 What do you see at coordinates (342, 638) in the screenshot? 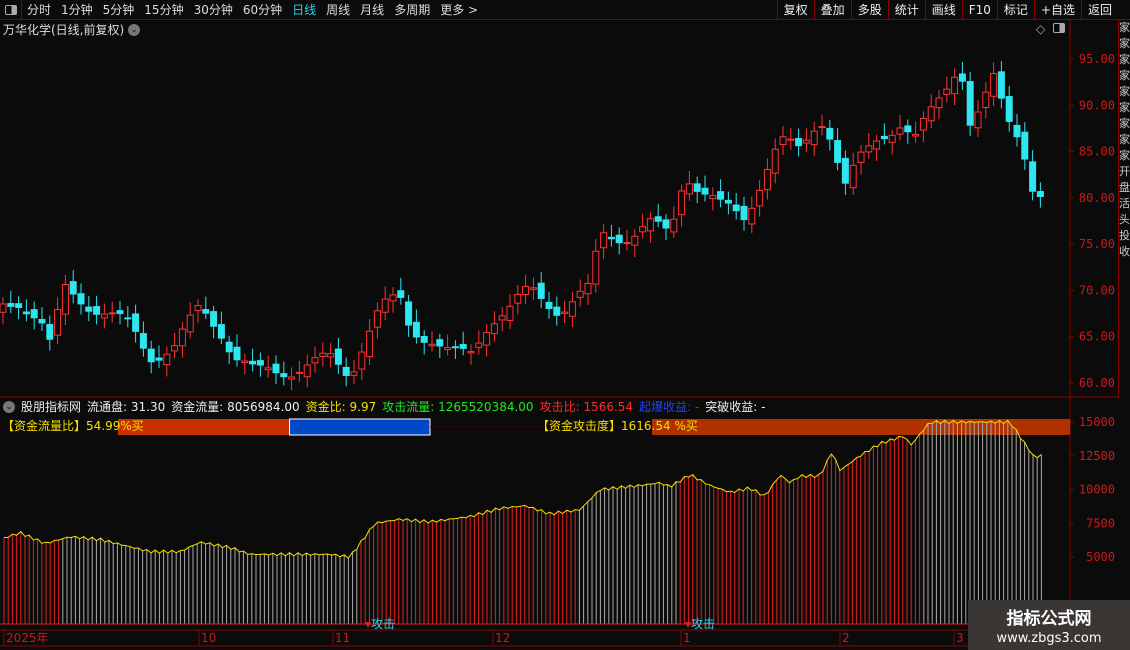
I see `date-label: 11` at bounding box center [342, 638].